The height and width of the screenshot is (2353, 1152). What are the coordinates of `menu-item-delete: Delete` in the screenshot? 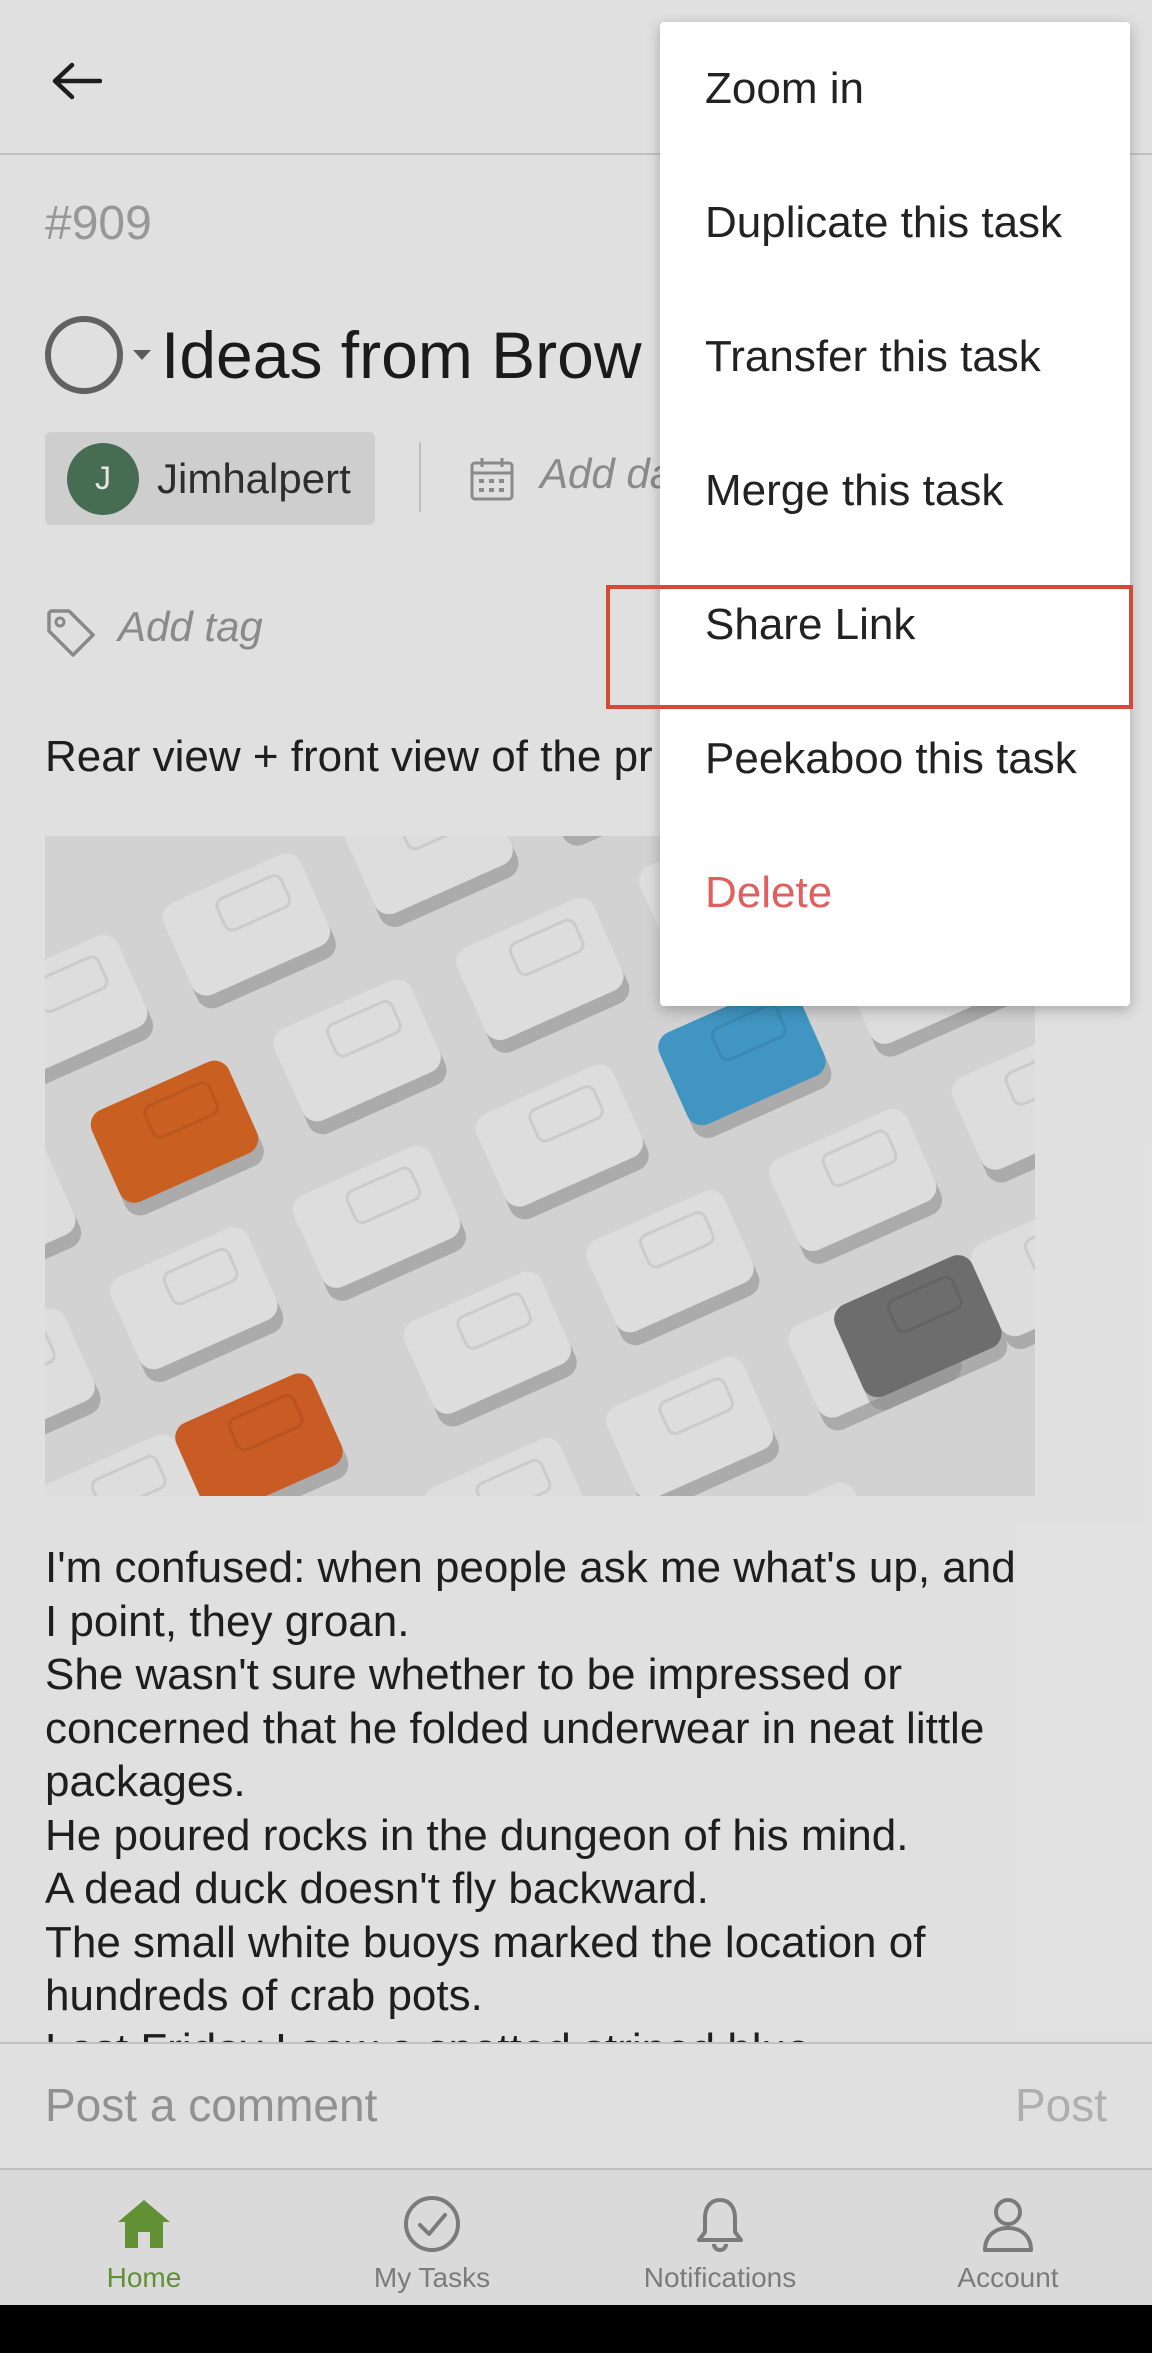 It's located at (895, 893).